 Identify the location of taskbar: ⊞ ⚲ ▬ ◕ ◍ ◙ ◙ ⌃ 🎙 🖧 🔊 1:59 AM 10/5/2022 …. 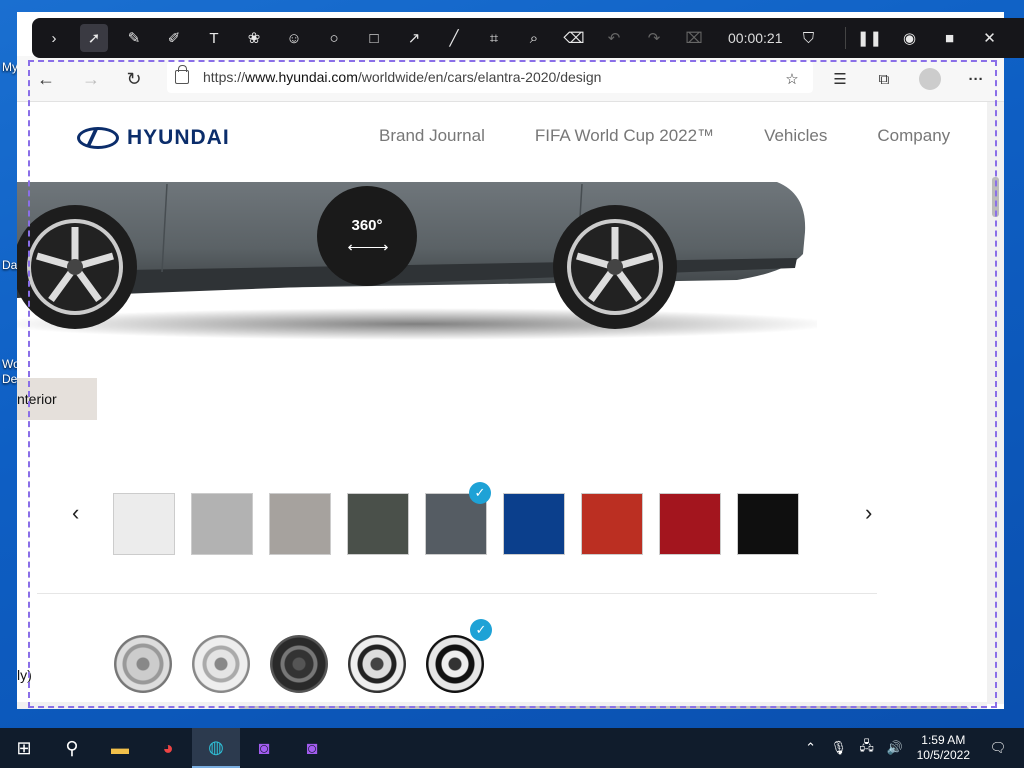
(512, 748).